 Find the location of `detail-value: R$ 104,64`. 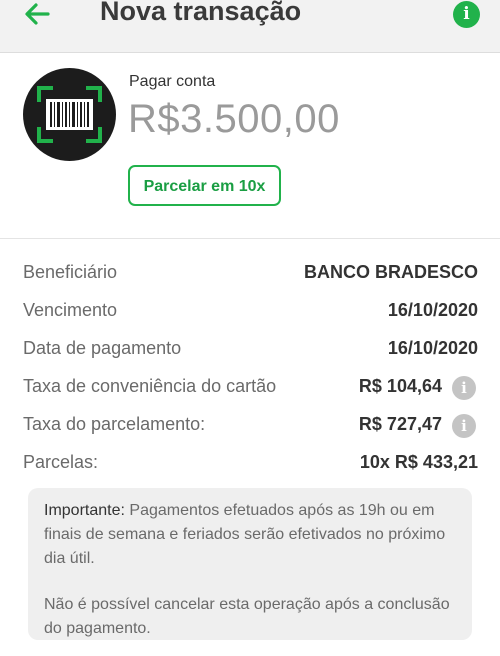

detail-value: R$ 104,64 is located at coordinates (400, 386).